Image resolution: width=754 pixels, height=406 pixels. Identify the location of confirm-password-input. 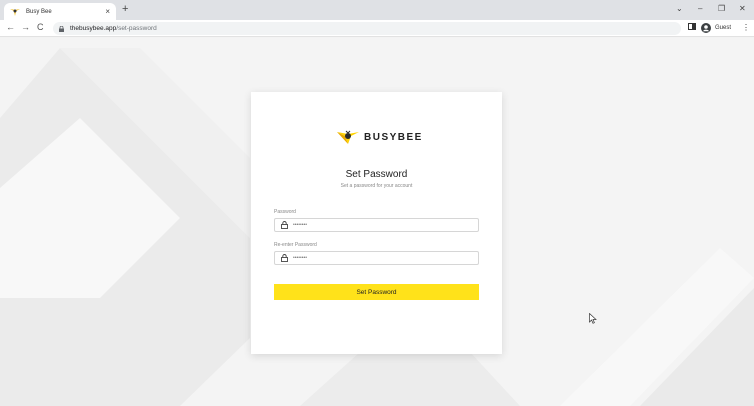
(383, 258).